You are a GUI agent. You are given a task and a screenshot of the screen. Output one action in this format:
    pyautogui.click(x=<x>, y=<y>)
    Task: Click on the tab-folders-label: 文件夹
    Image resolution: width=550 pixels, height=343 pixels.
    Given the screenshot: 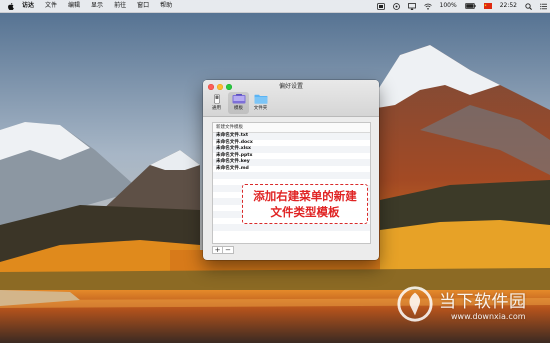 What is the action you would take?
    pyautogui.click(x=260, y=108)
    